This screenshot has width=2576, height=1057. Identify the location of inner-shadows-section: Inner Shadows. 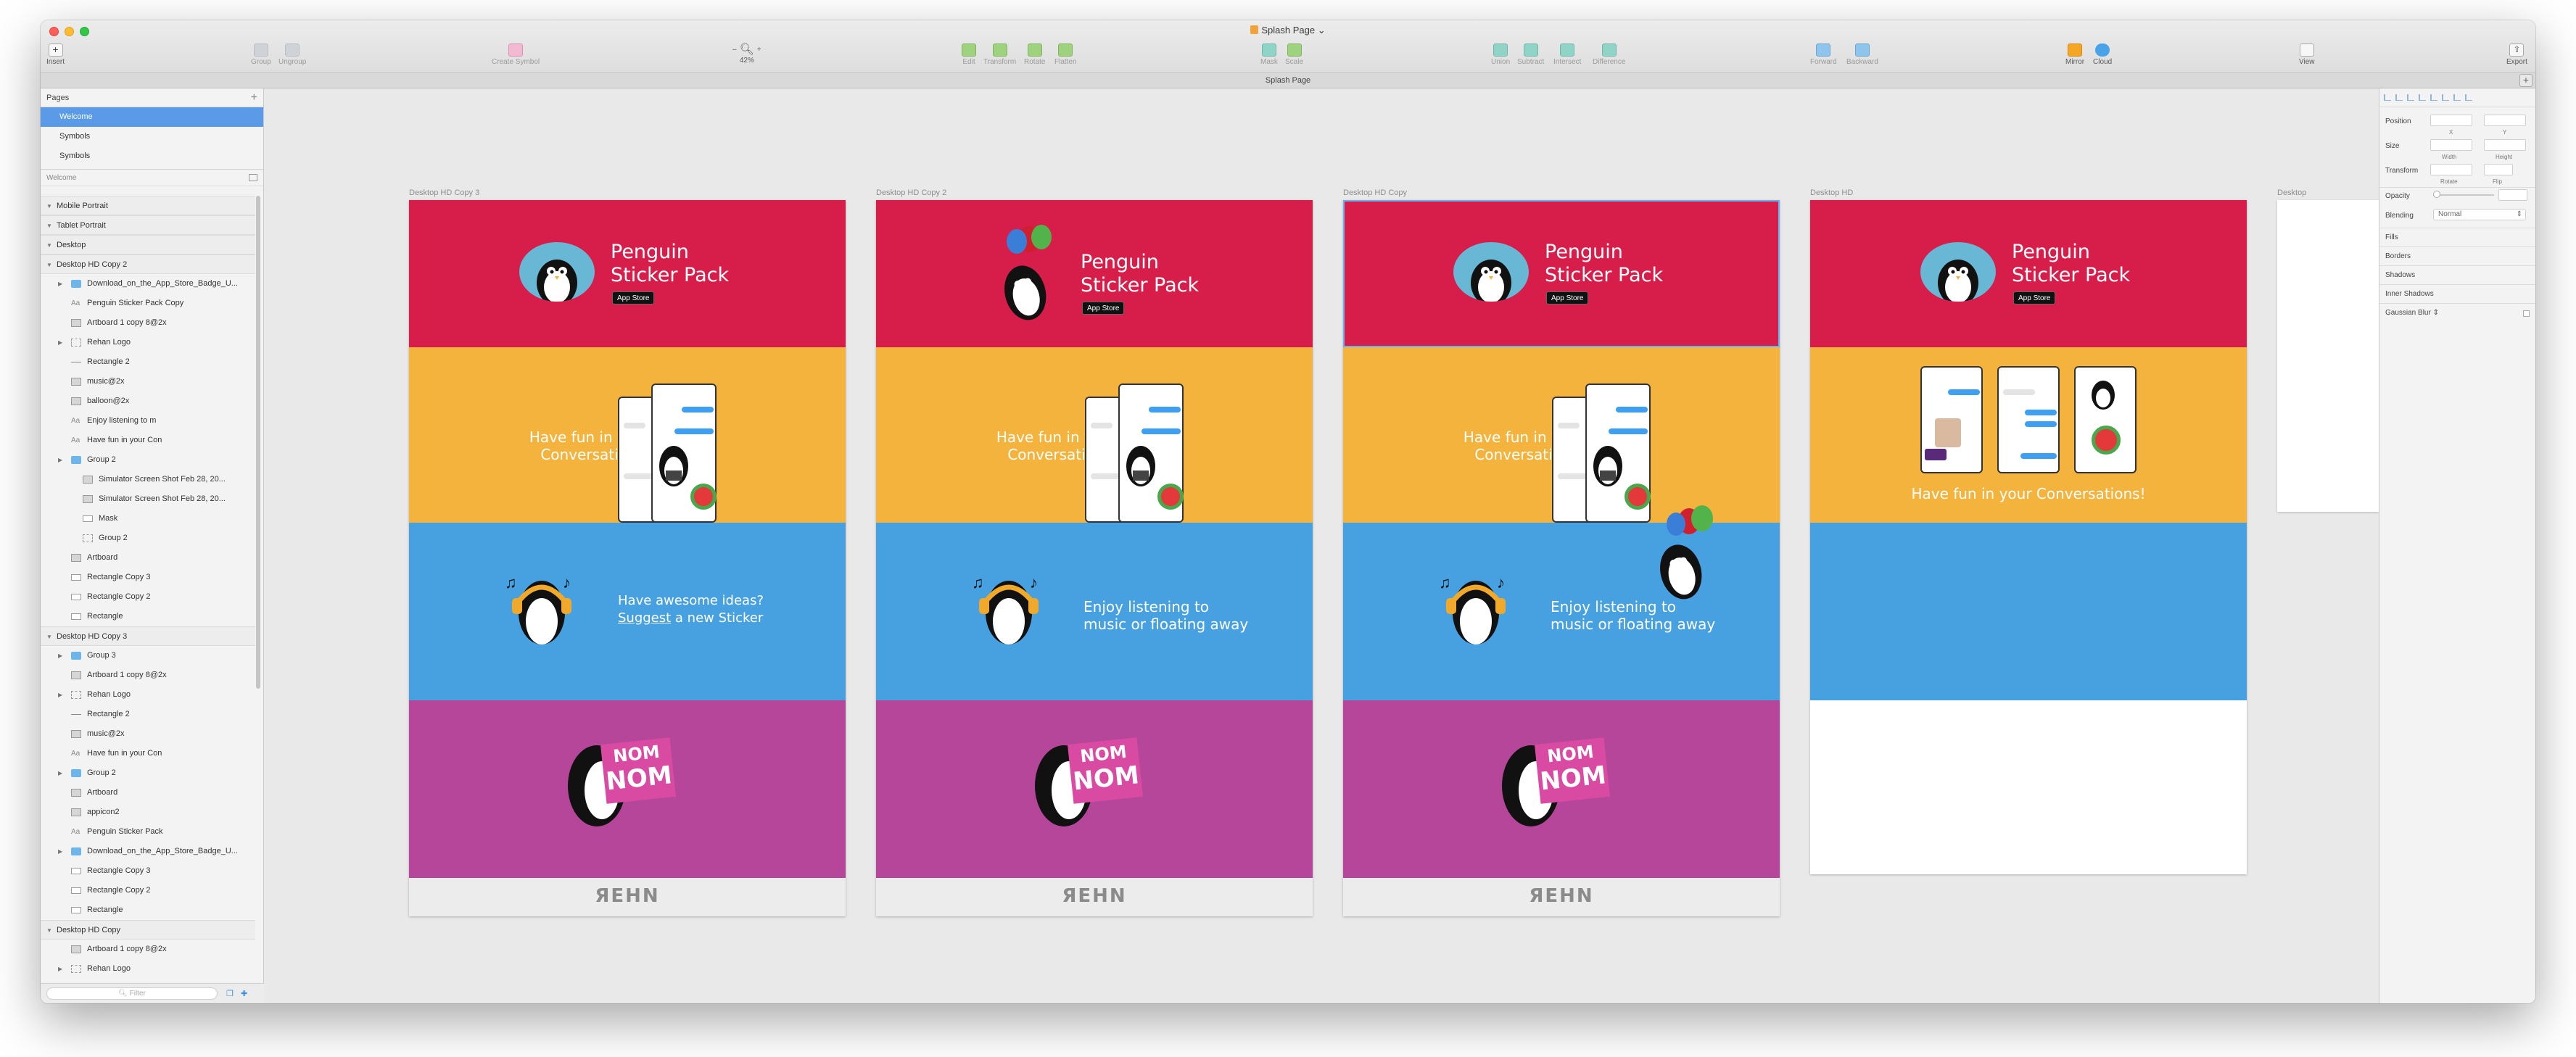
(2457, 293).